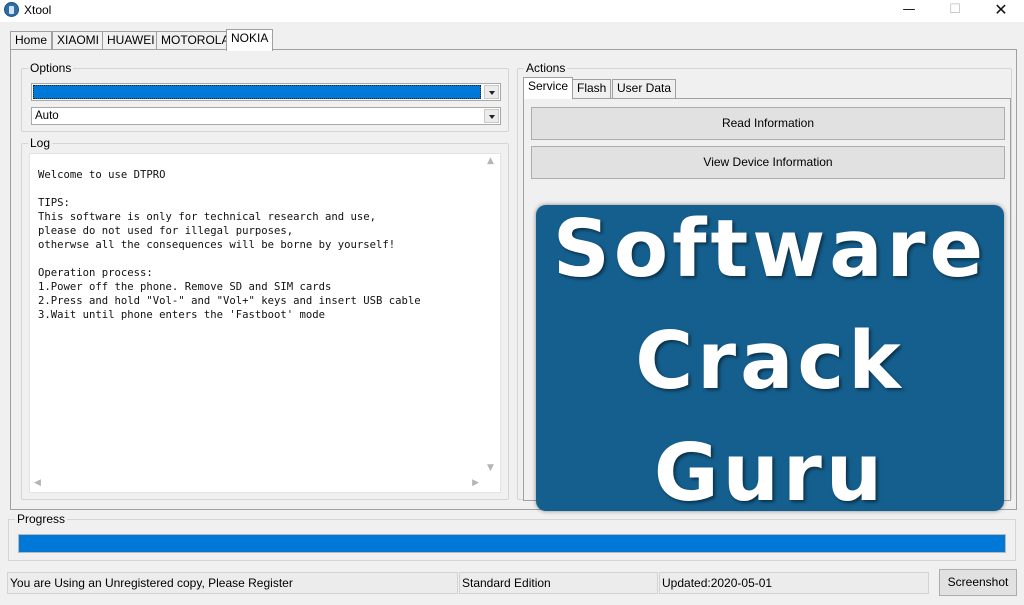  What do you see at coordinates (490, 468) in the screenshot?
I see `scroll-down-arrow-icon: ▼` at bounding box center [490, 468].